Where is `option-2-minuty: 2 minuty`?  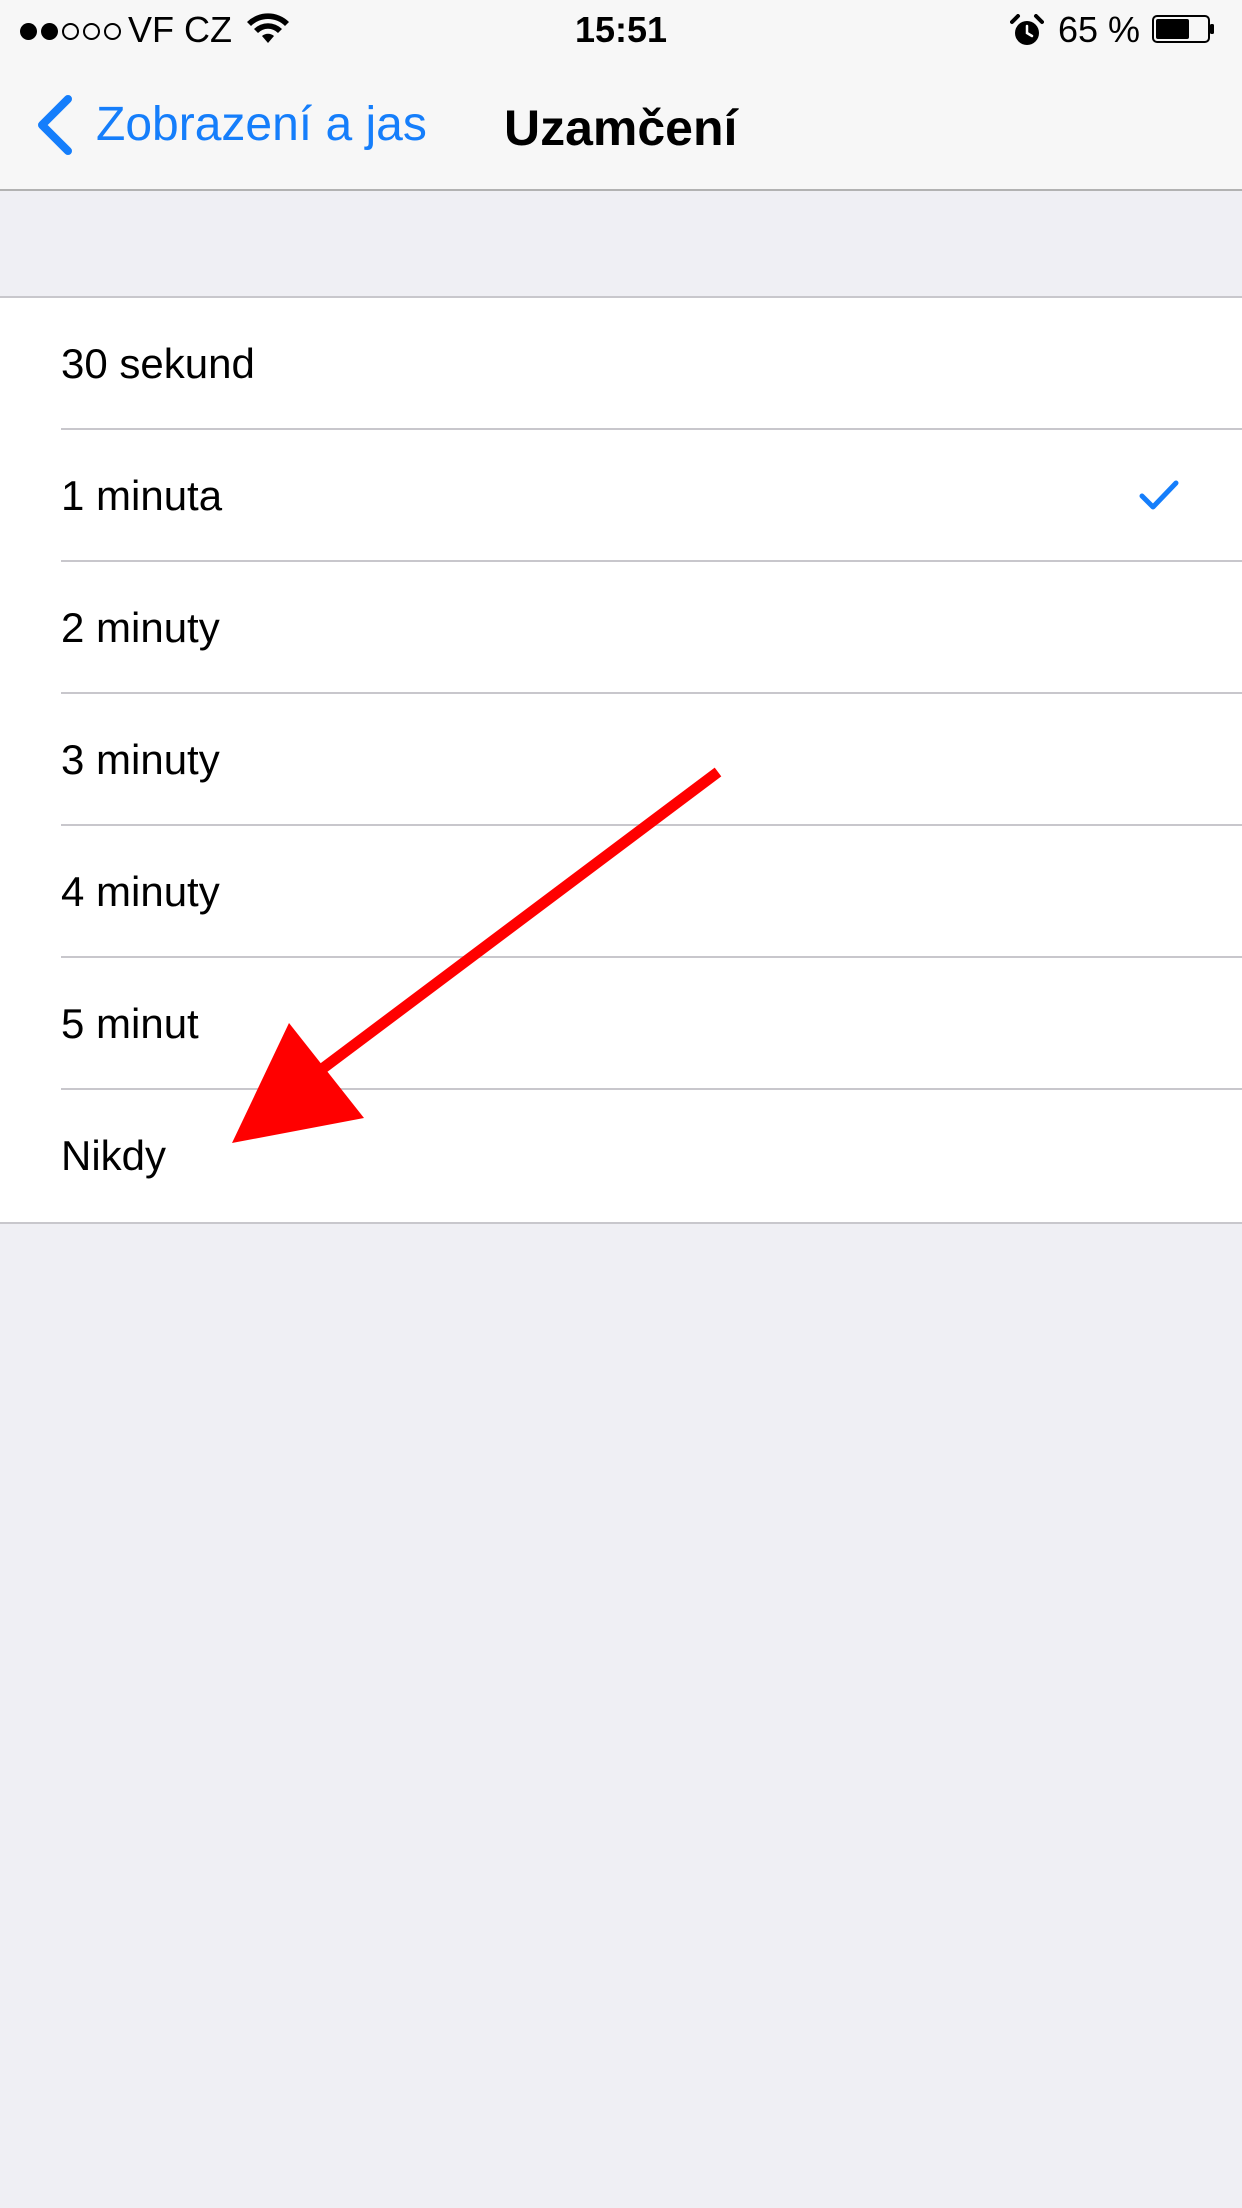
option-2-minuty: 2 minuty is located at coordinates (621, 628).